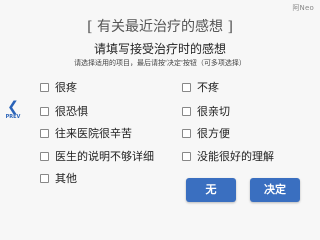  What do you see at coordinates (93, 133) in the screenshot?
I see `option-label: 往来医院很辛苦` at bounding box center [93, 133].